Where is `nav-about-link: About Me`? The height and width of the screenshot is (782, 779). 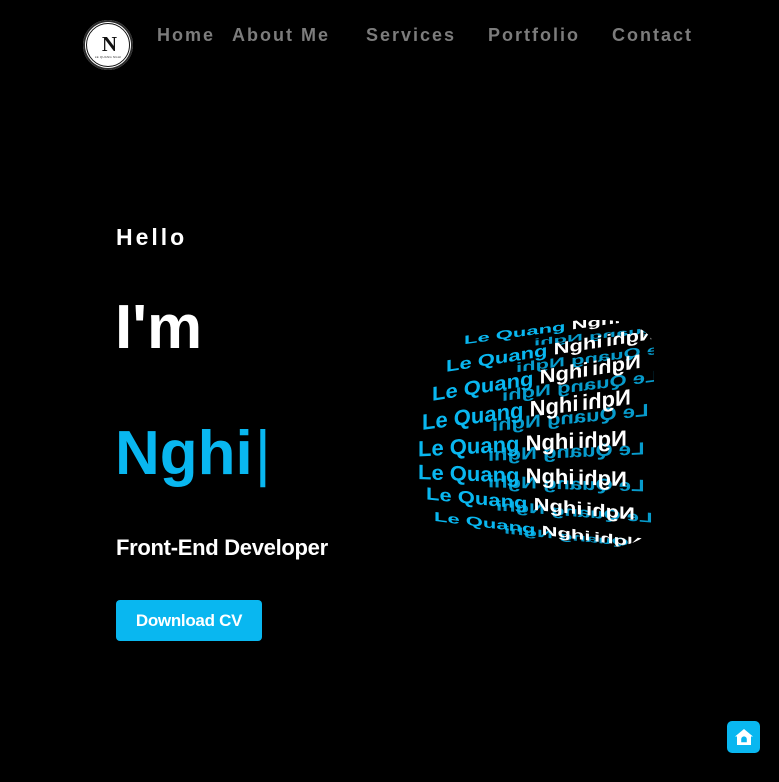
nav-about-link: About Me is located at coordinates (281, 35).